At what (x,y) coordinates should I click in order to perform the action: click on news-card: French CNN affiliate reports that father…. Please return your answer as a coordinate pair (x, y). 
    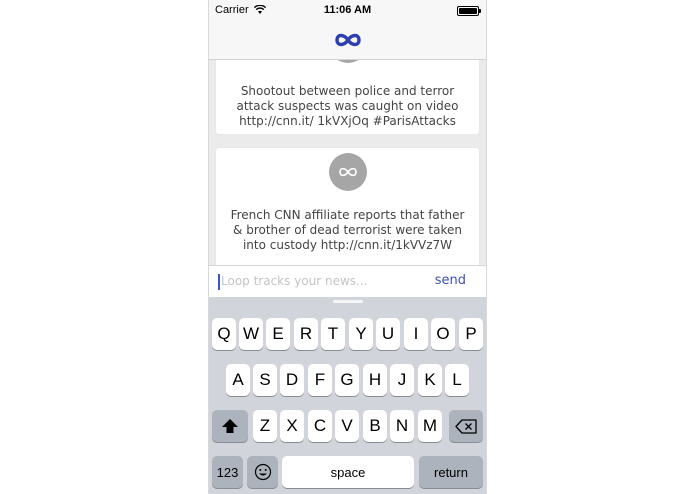
    Looking at the image, I should click on (347, 206).